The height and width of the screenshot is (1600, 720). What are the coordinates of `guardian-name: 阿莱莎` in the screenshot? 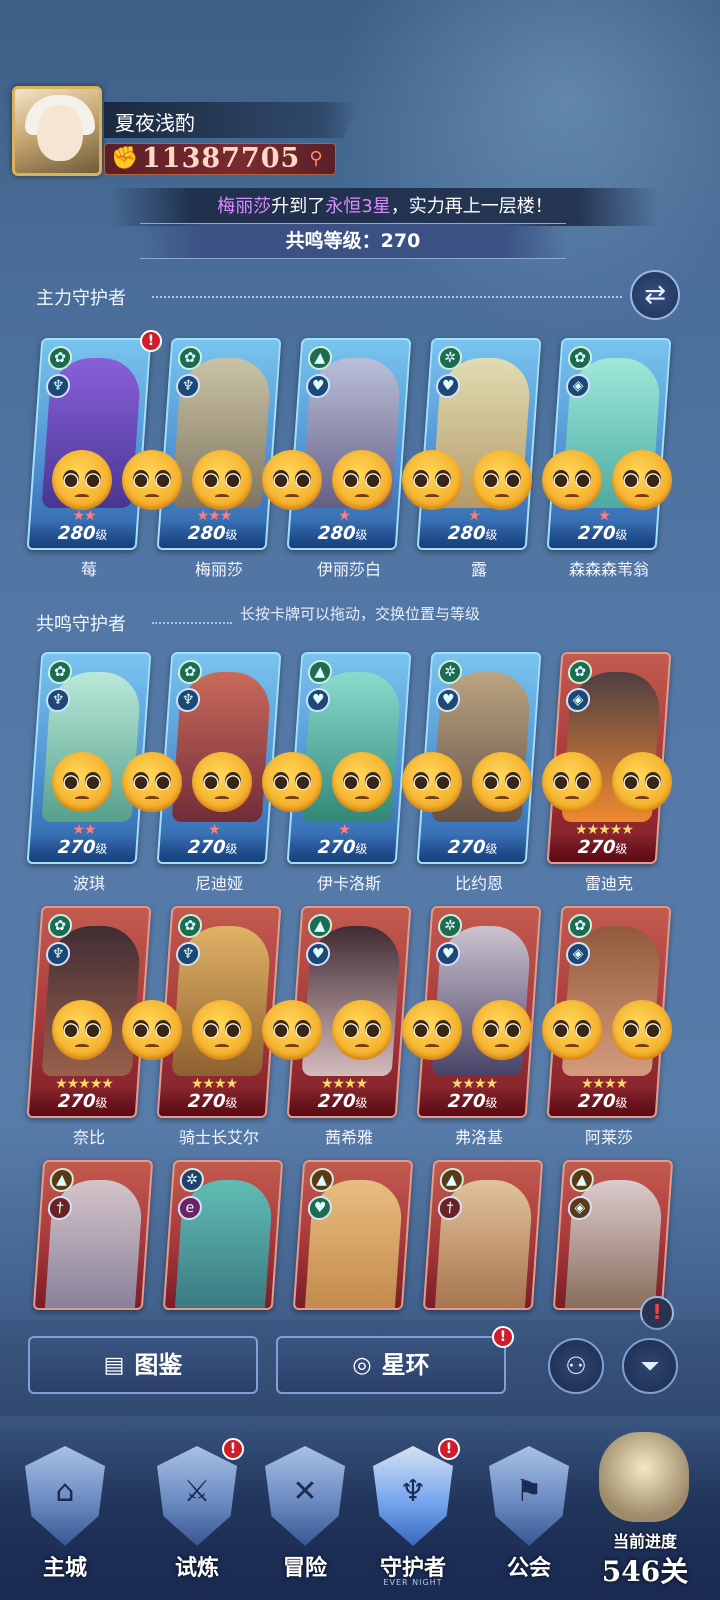 It's located at (608, 1137).